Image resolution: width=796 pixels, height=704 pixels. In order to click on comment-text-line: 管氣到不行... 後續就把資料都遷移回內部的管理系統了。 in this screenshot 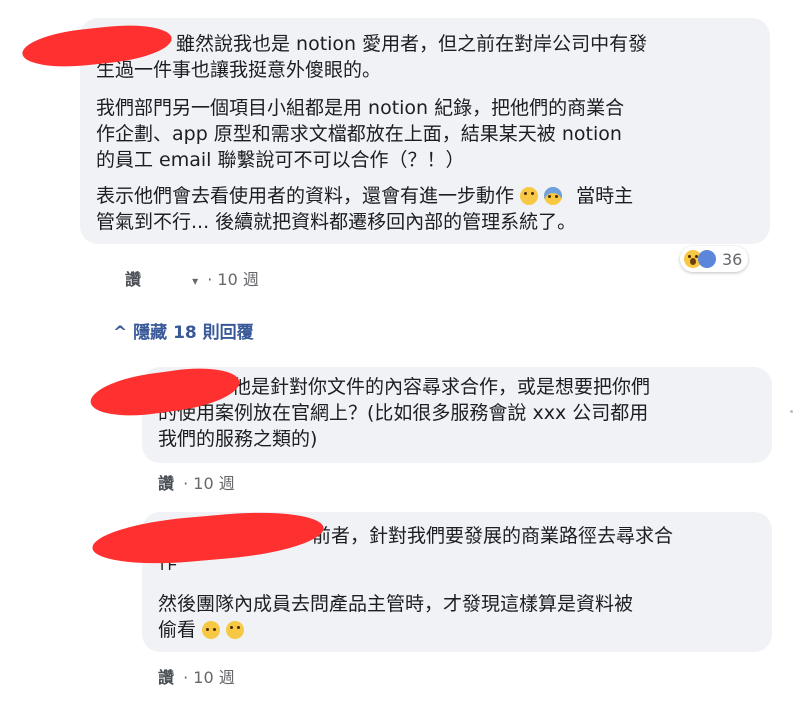, I will do `click(336, 222)`.